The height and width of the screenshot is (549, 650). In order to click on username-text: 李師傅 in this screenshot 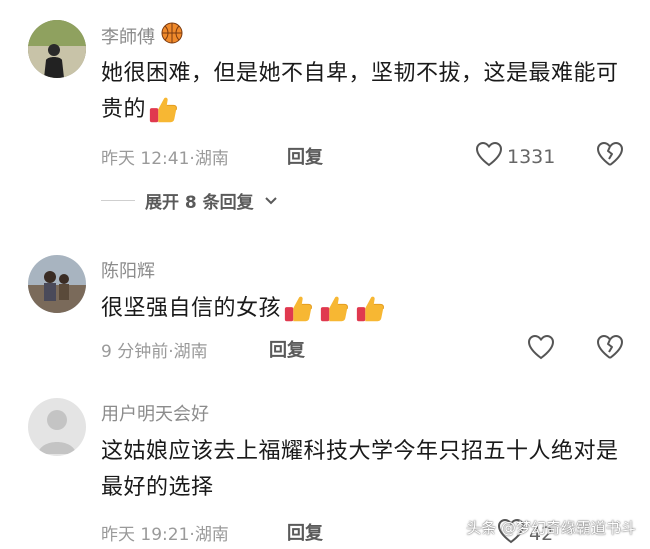, I will do `click(128, 37)`.